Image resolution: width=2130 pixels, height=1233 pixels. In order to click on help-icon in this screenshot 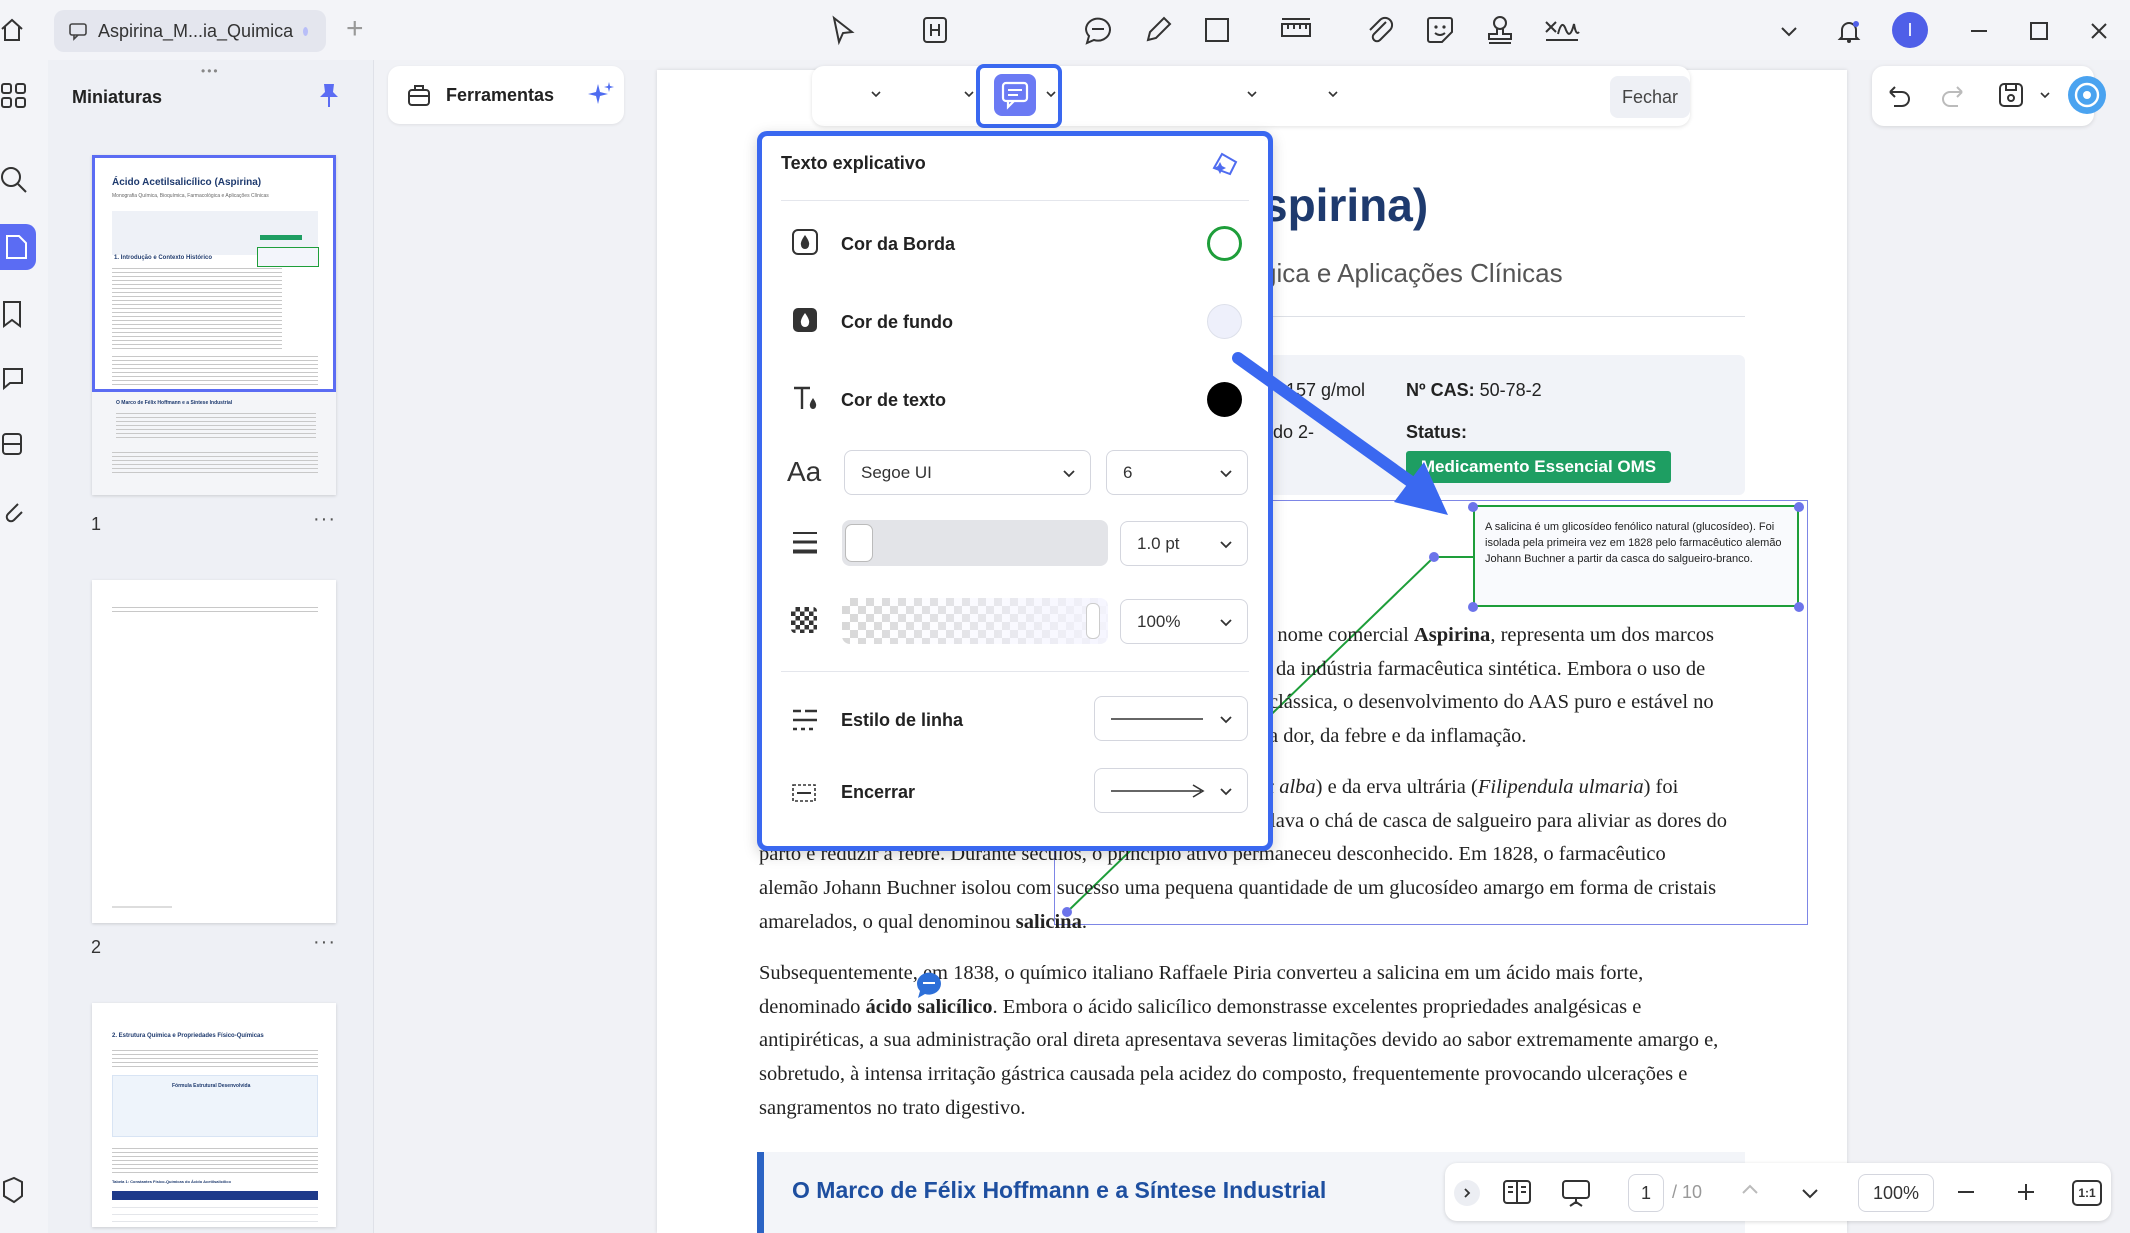, I will do `click(14, 1190)`.